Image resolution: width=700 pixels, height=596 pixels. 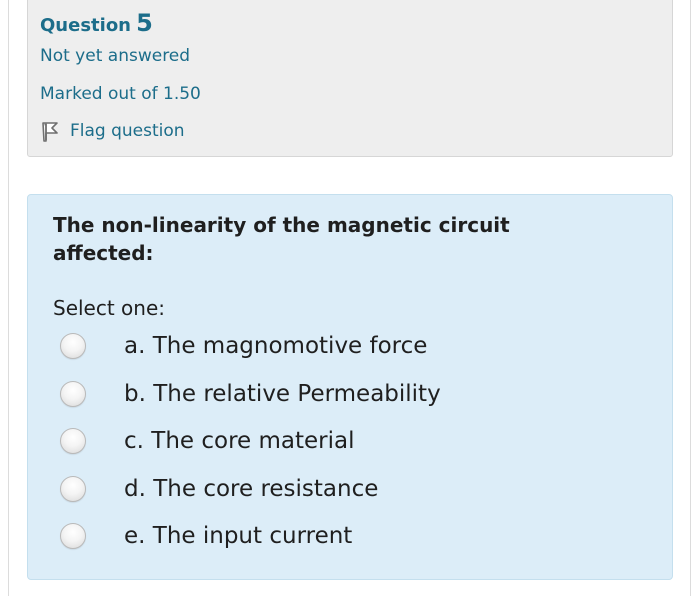 What do you see at coordinates (85, 25) in the screenshot?
I see `question-label: Question` at bounding box center [85, 25].